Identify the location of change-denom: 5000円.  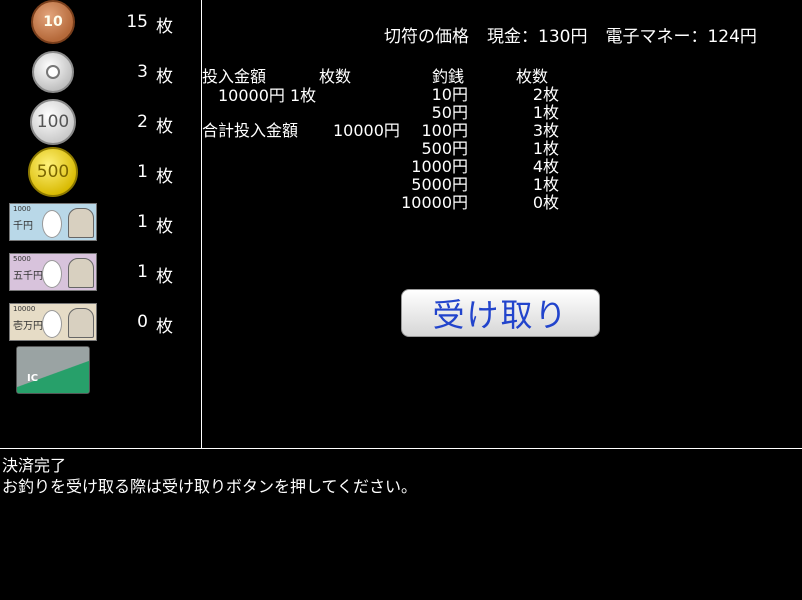
(439, 184).